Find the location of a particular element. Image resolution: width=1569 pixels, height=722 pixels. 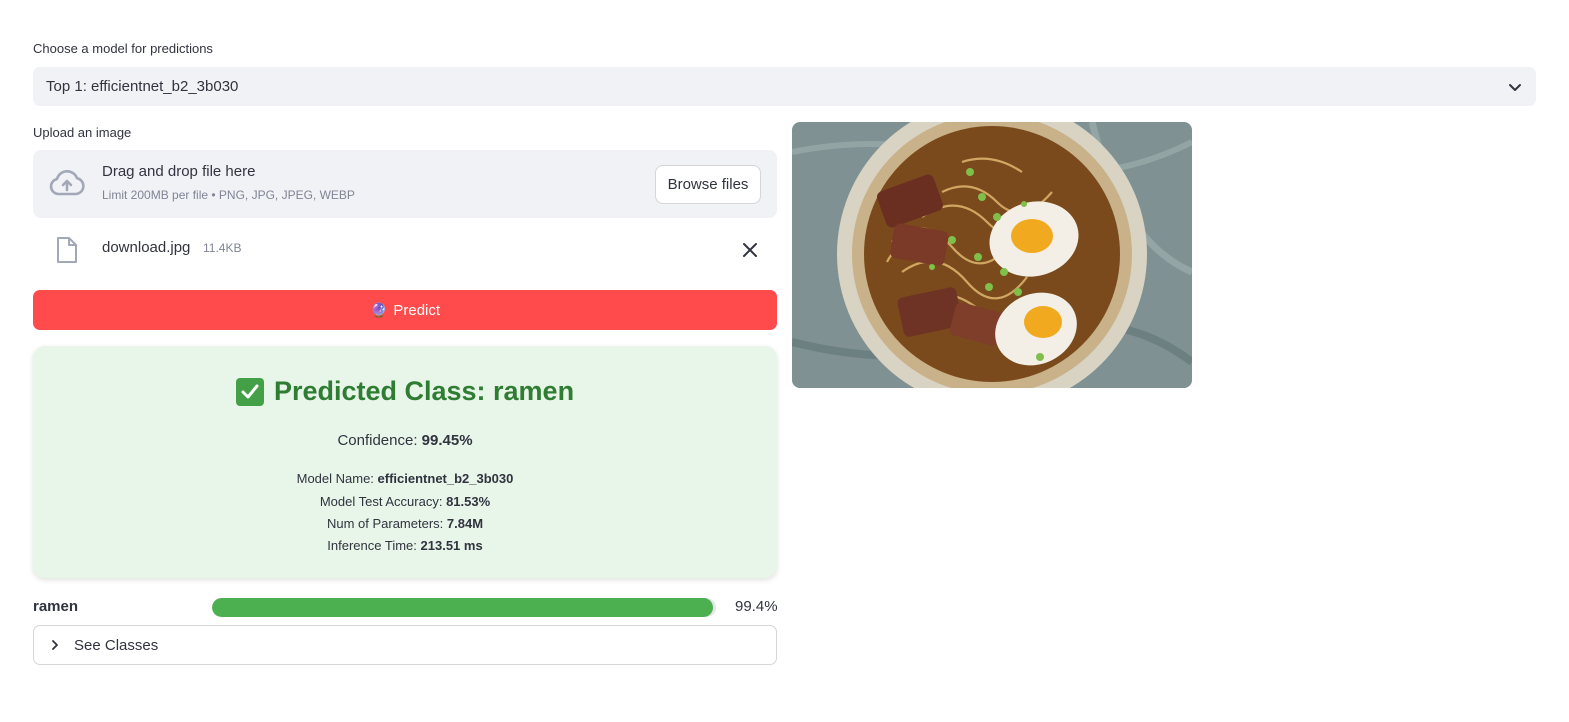

see-classes-label: See Classes is located at coordinates (116, 645).